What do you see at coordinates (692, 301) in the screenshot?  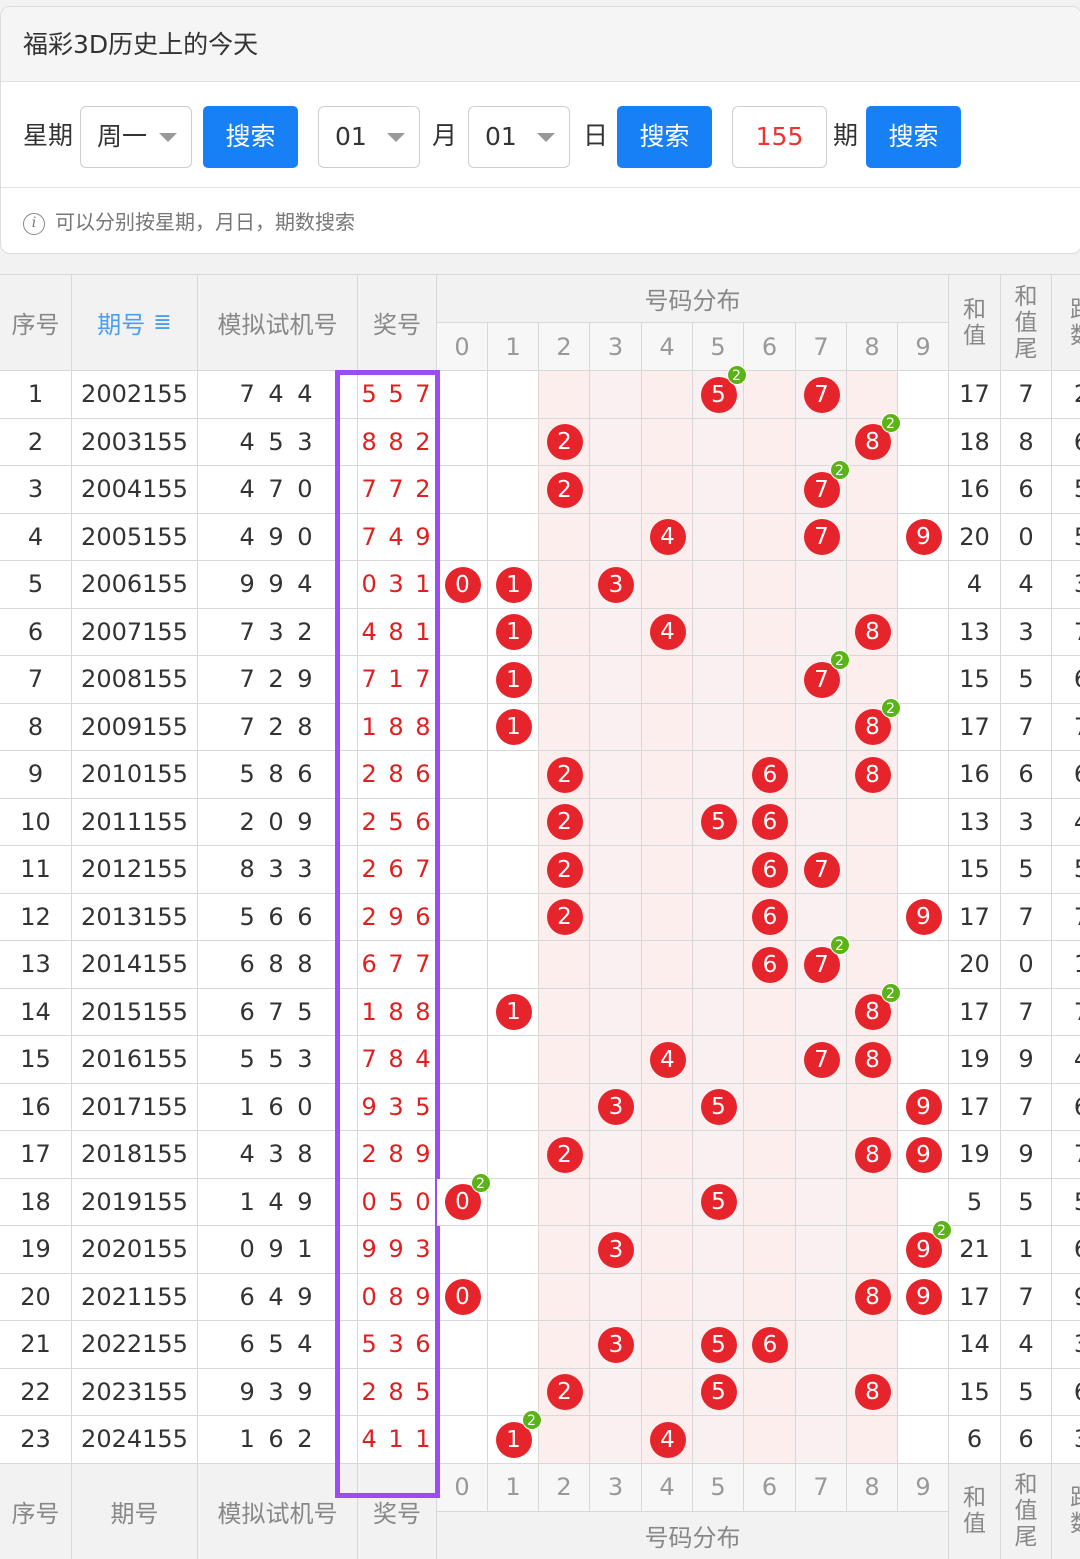 I see `dist-header-label: 号码分布` at bounding box center [692, 301].